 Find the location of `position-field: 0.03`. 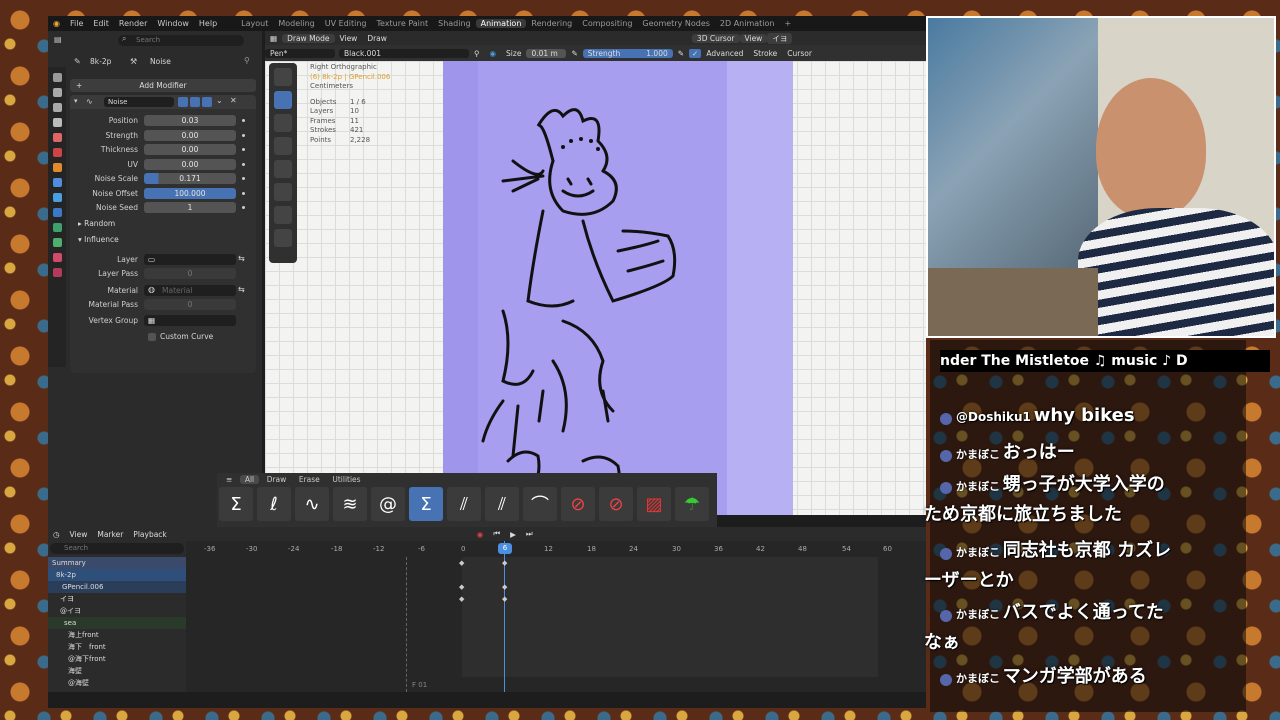

position-field: 0.03 is located at coordinates (190, 120).